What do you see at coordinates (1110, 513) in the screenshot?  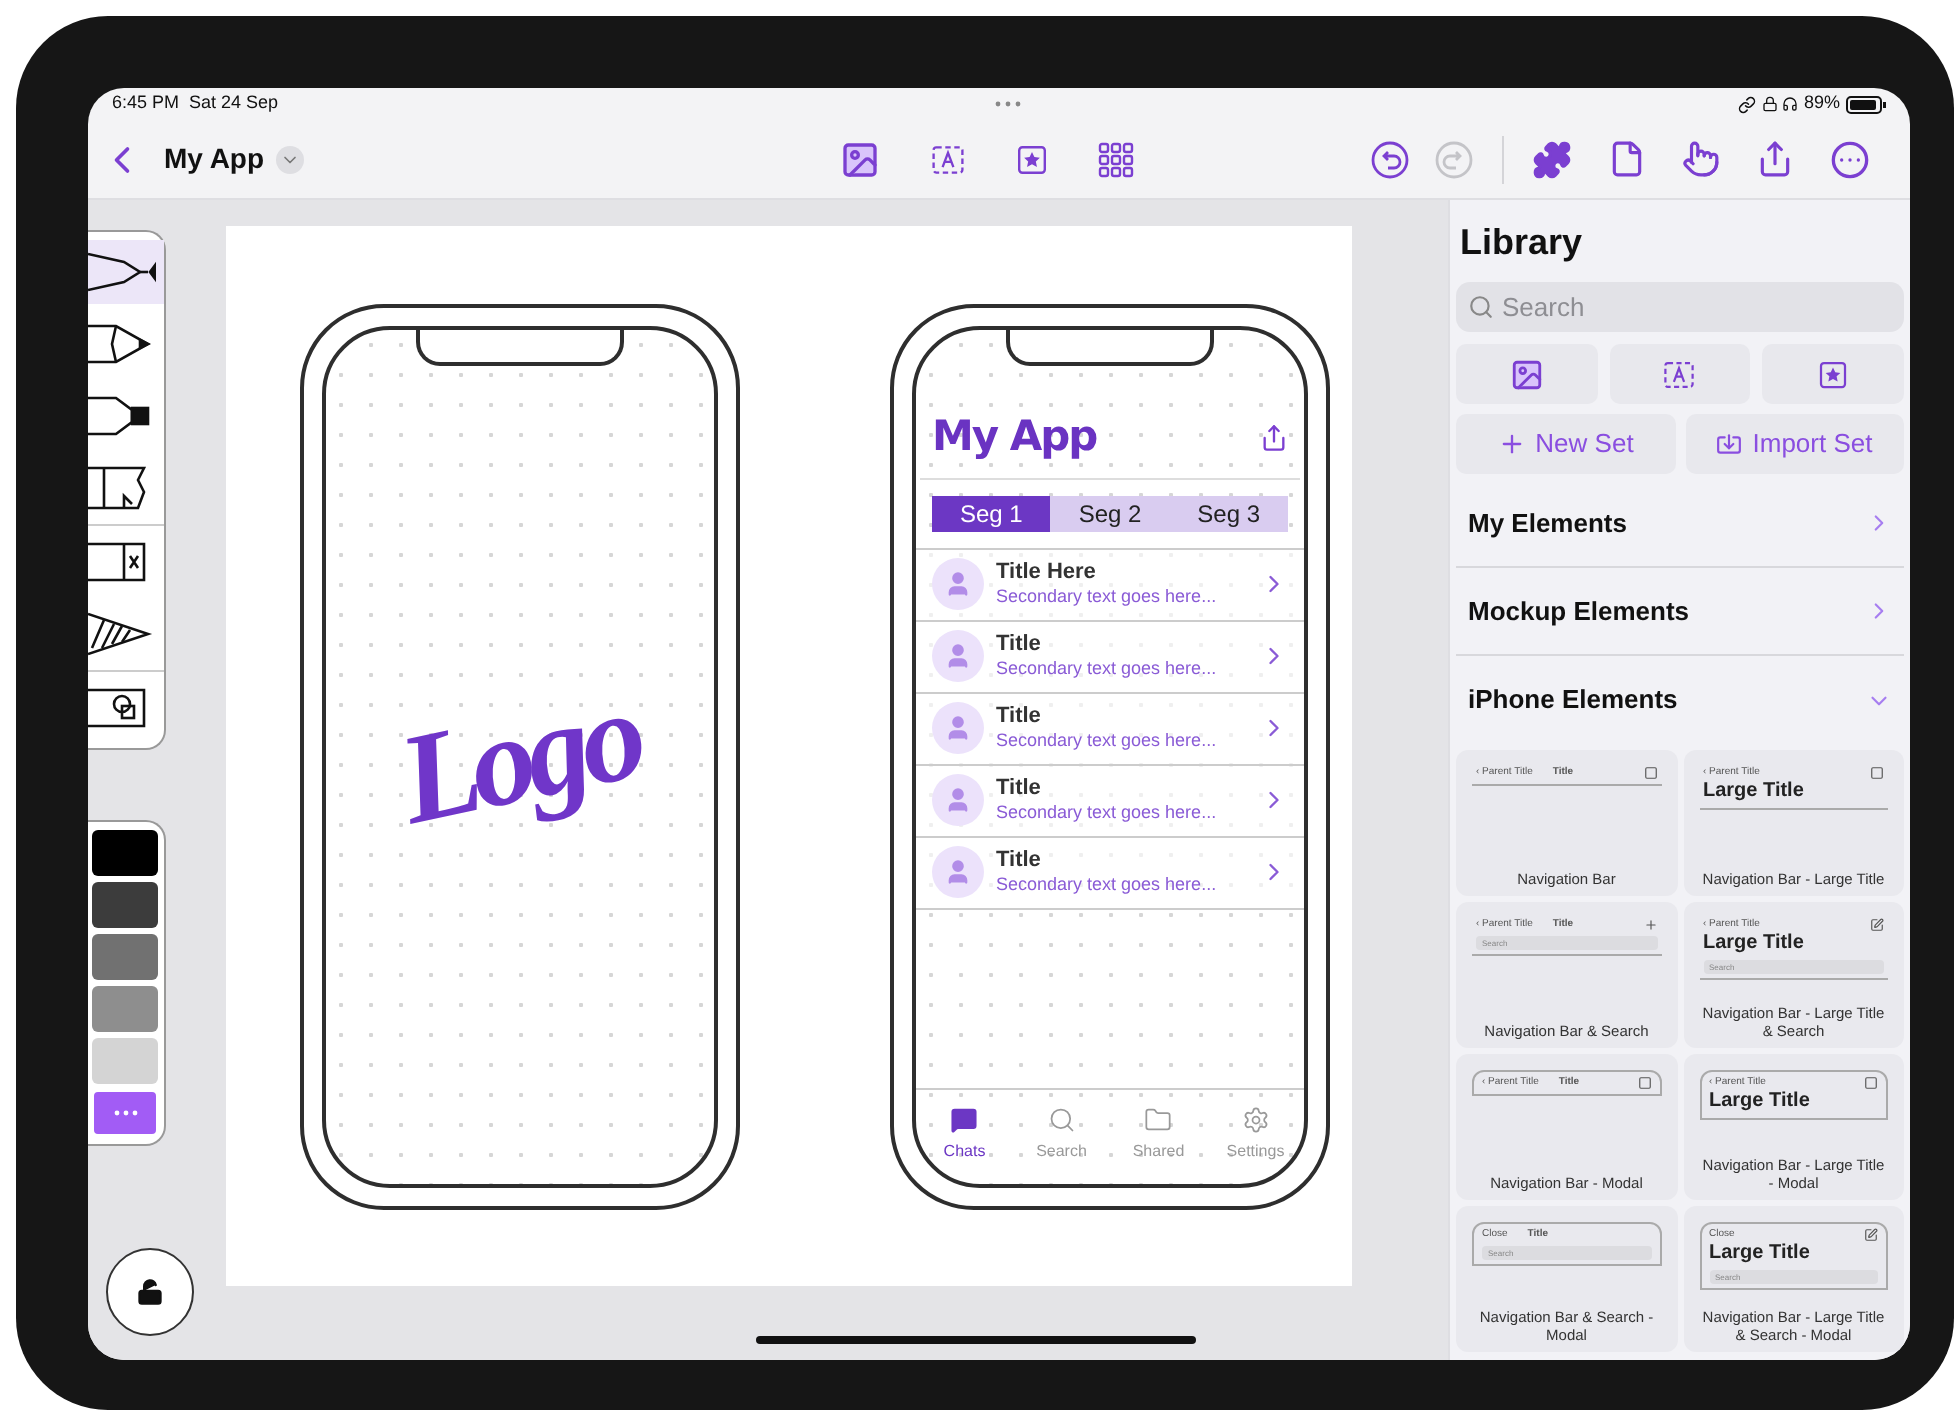 I see `segment-tab: Seg 2` at bounding box center [1110, 513].